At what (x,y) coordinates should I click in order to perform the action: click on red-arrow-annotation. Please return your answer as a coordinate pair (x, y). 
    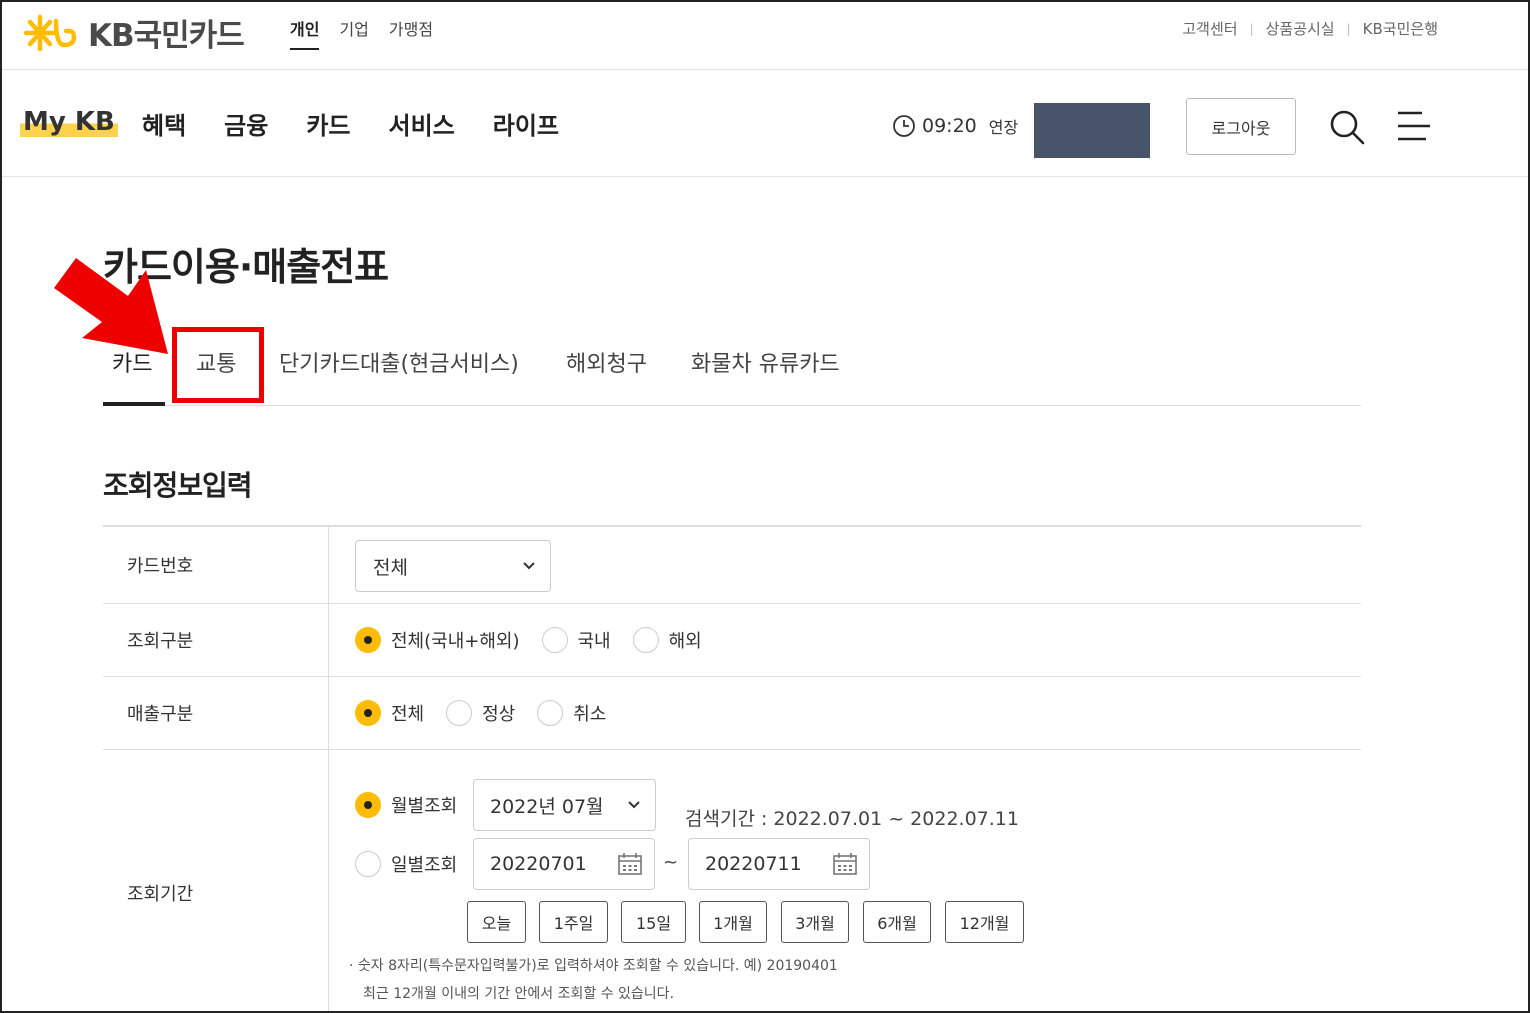
    Looking at the image, I should click on (111, 306).